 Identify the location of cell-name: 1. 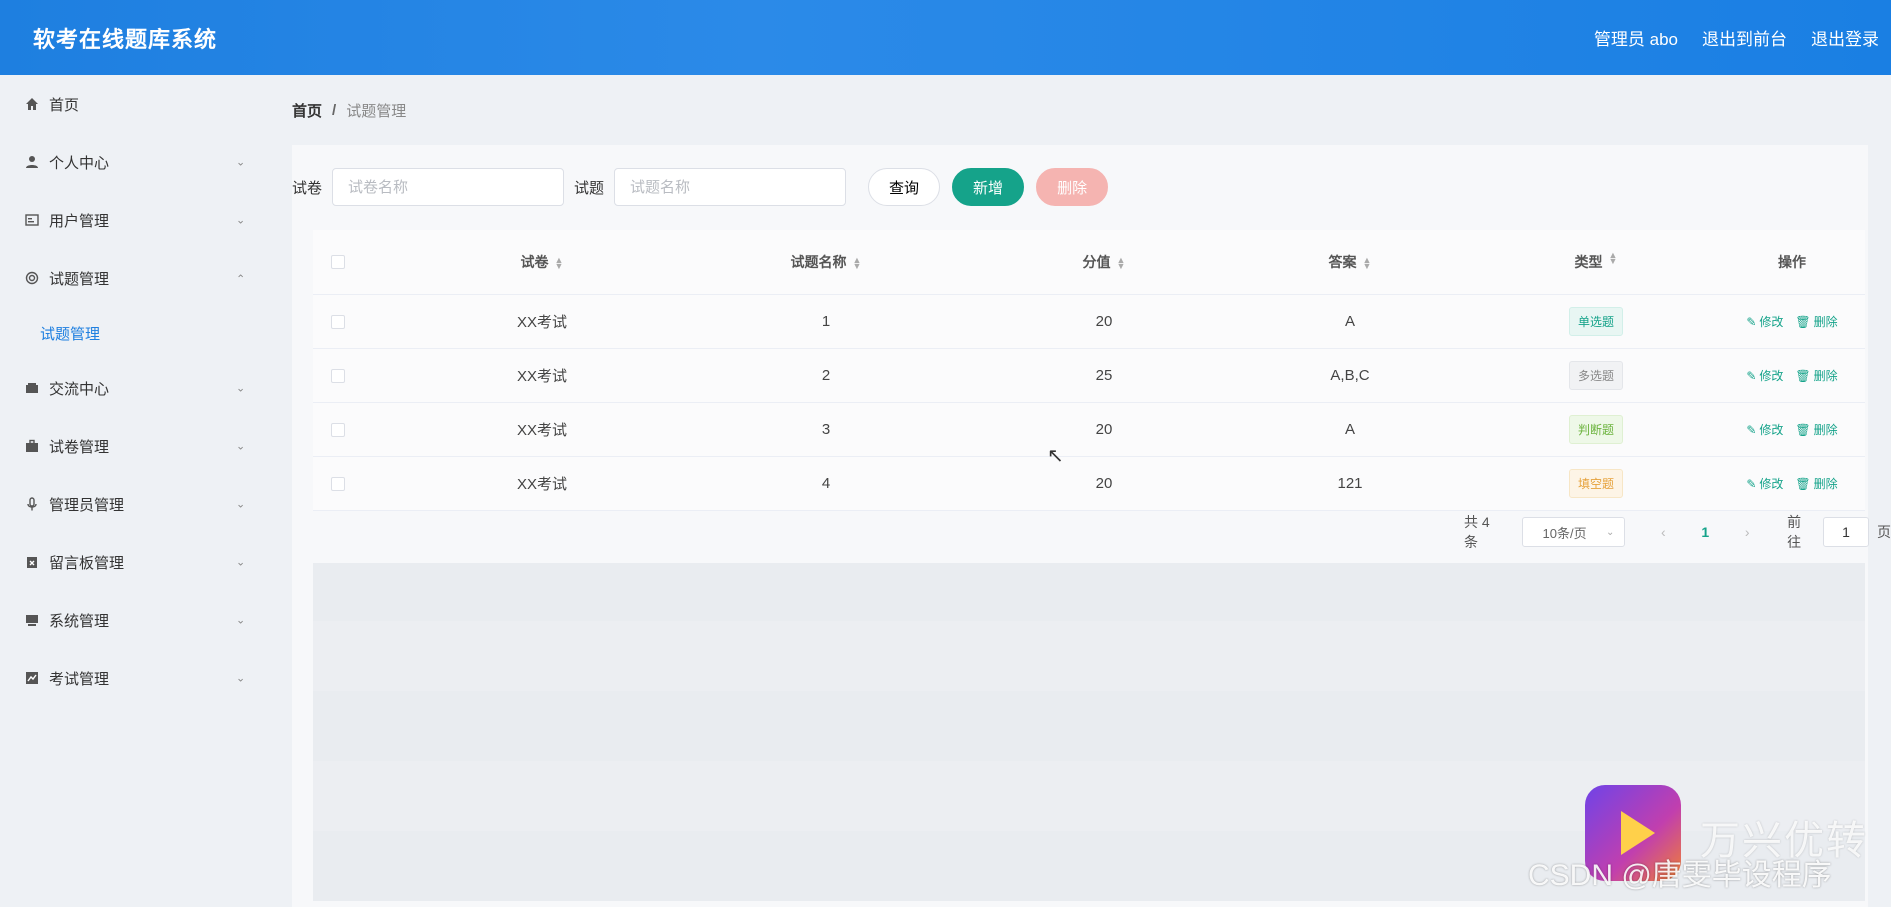
(826, 321).